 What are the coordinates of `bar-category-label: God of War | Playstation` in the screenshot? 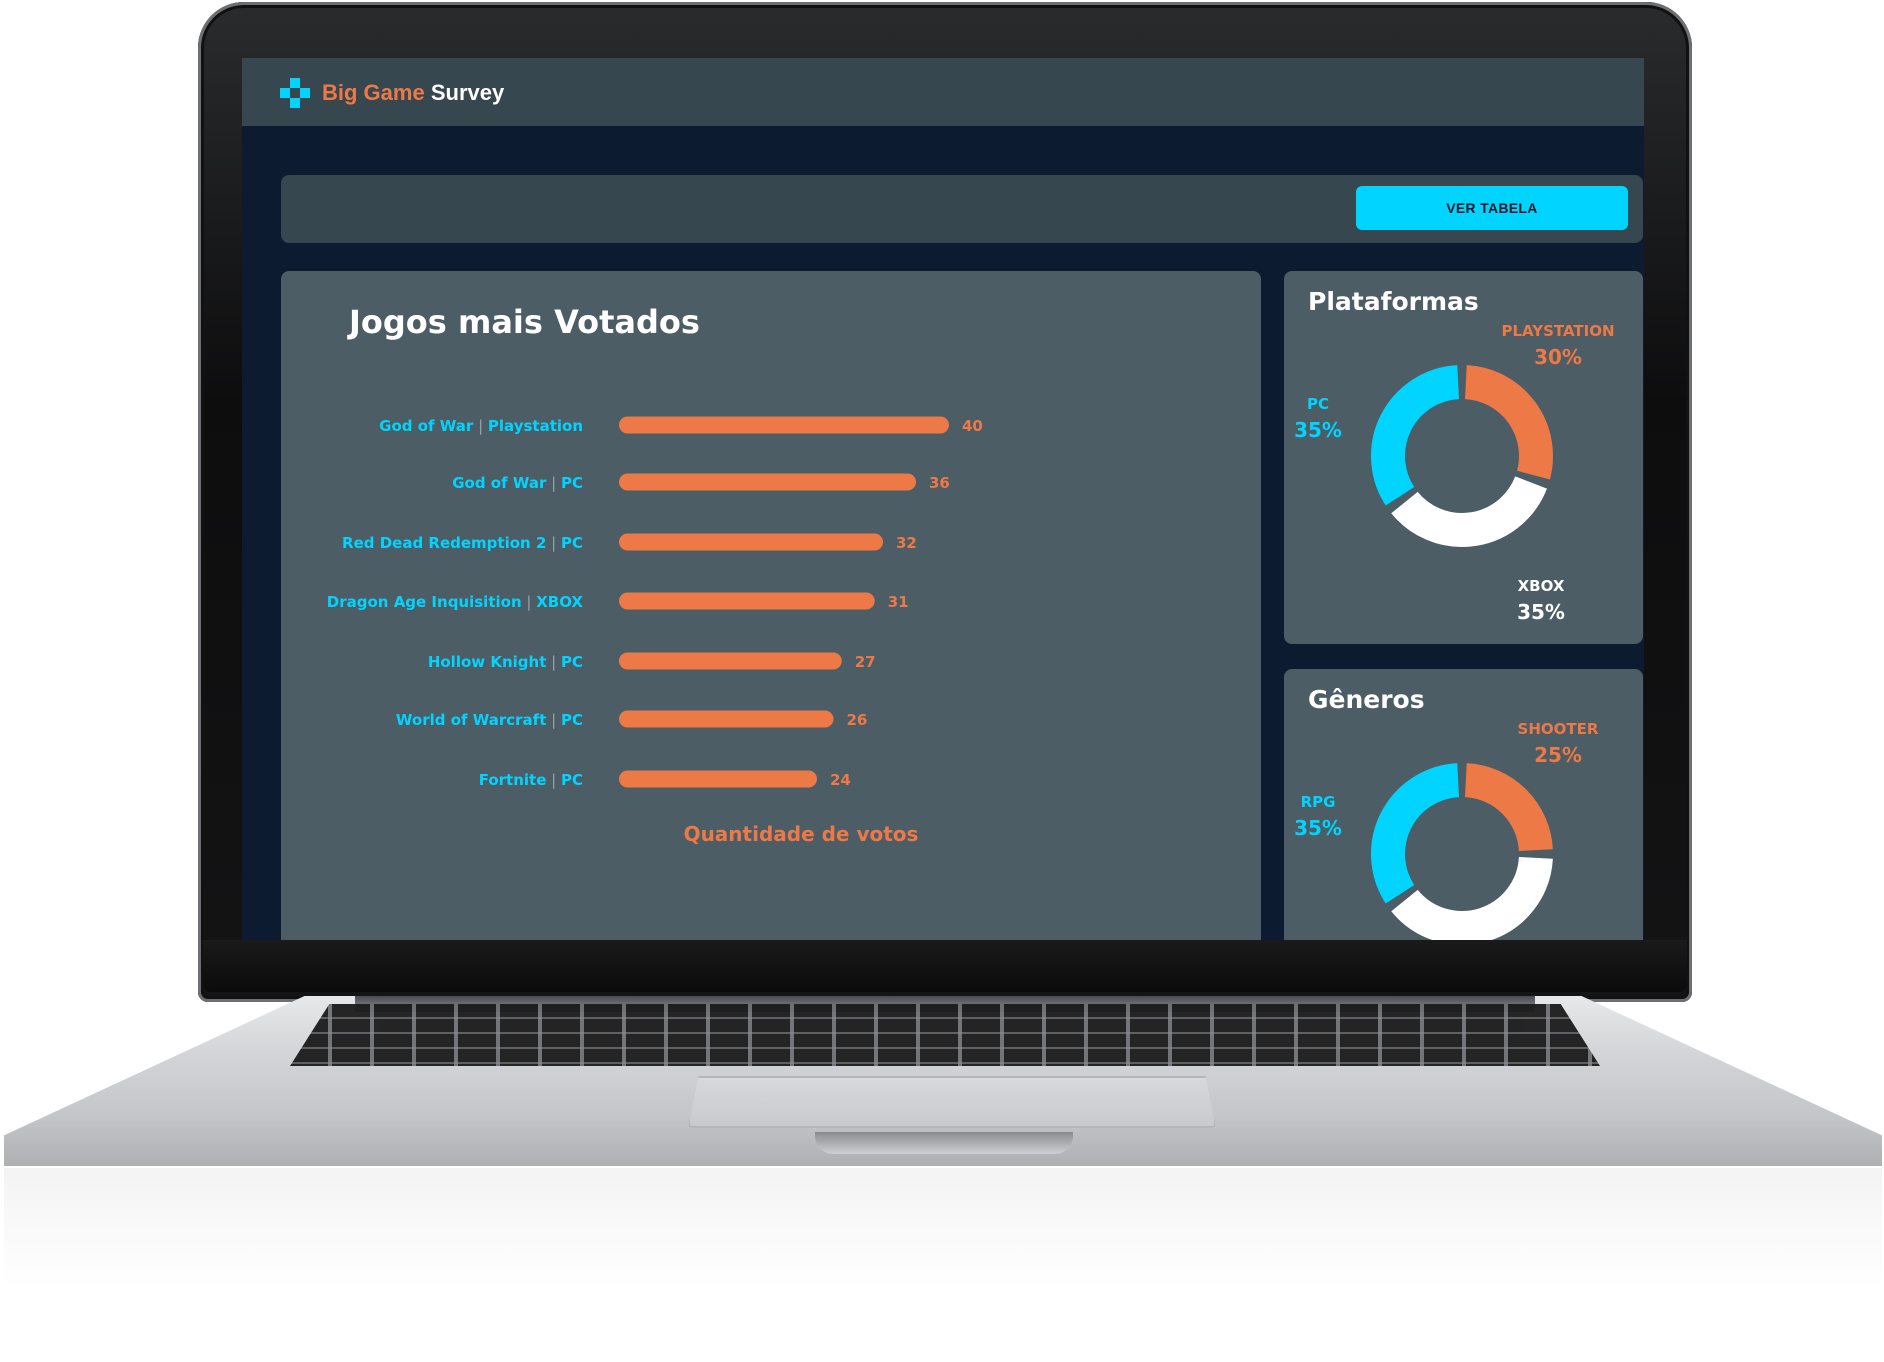 It's located at (481, 426).